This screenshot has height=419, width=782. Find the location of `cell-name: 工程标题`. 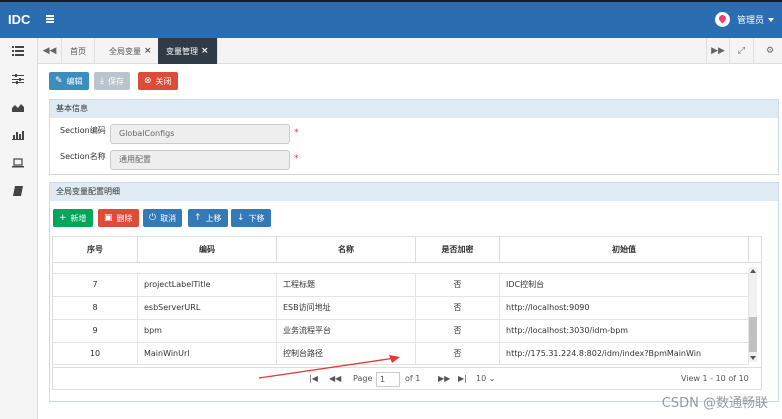

cell-name: 工程标题 is located at coordinates (346, 285).